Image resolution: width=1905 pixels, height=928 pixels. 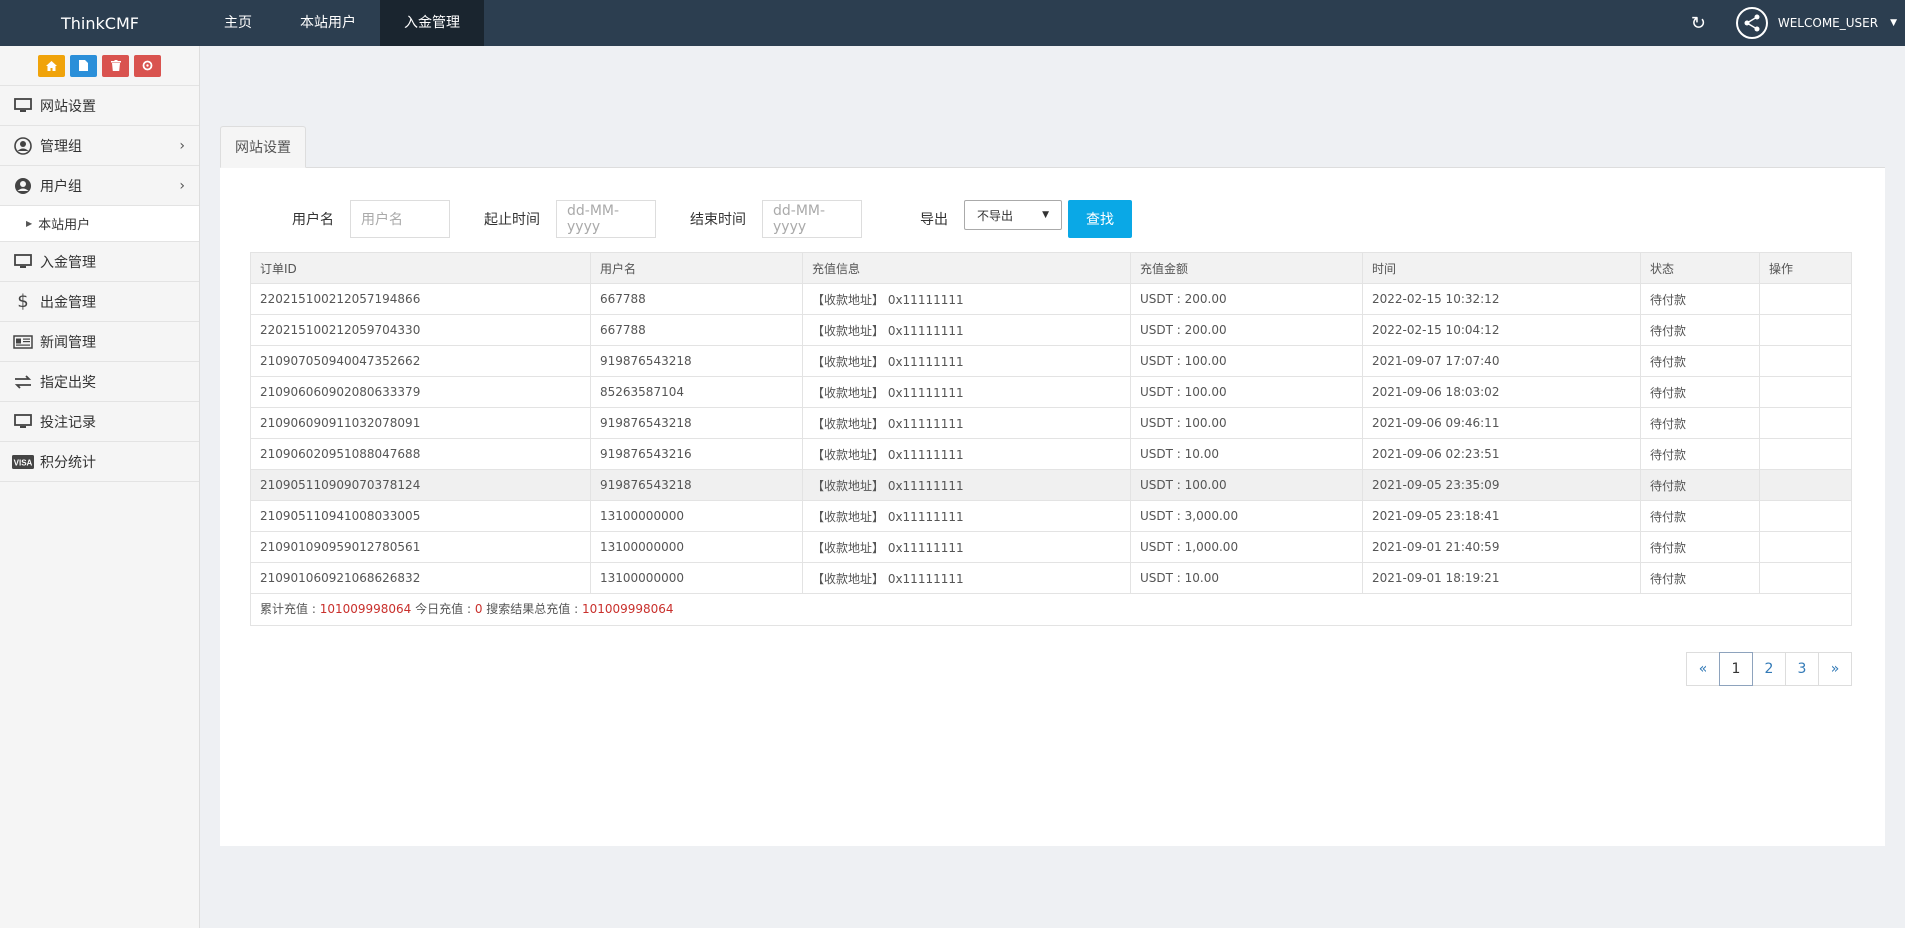 I want to click on recycle-icon, so click(x=147, y=65).